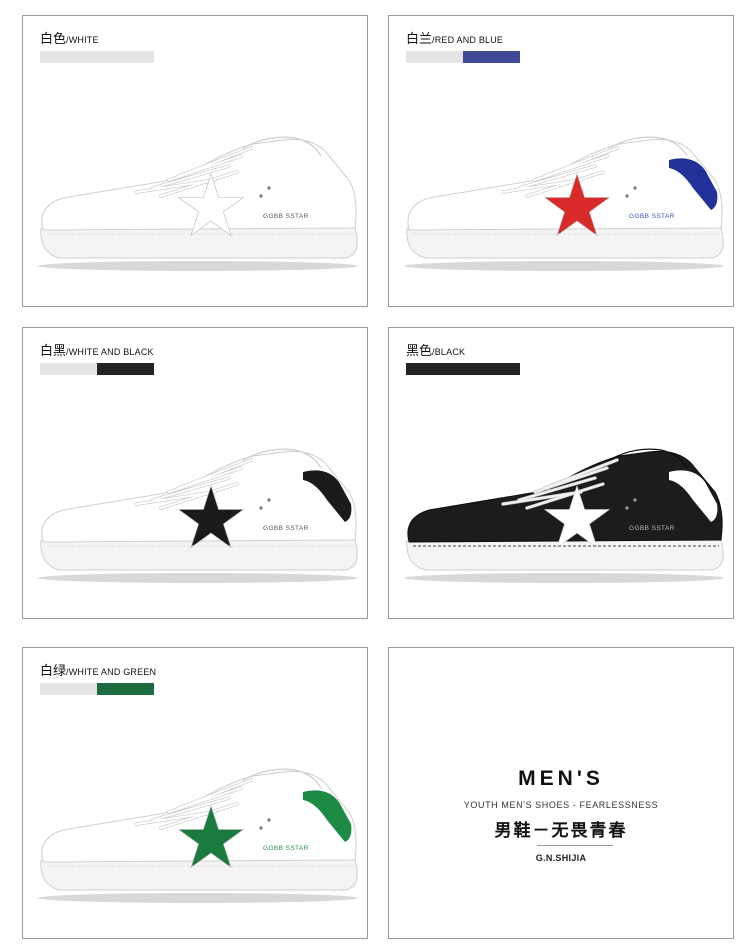 Image resolution: width=750 pixels, height=951 pixels. What do you see at coordinates (111, 672) in the screenshot?
I see `variant-title-en: /WHITE AND GREEN` at bounding box center [111, 672].